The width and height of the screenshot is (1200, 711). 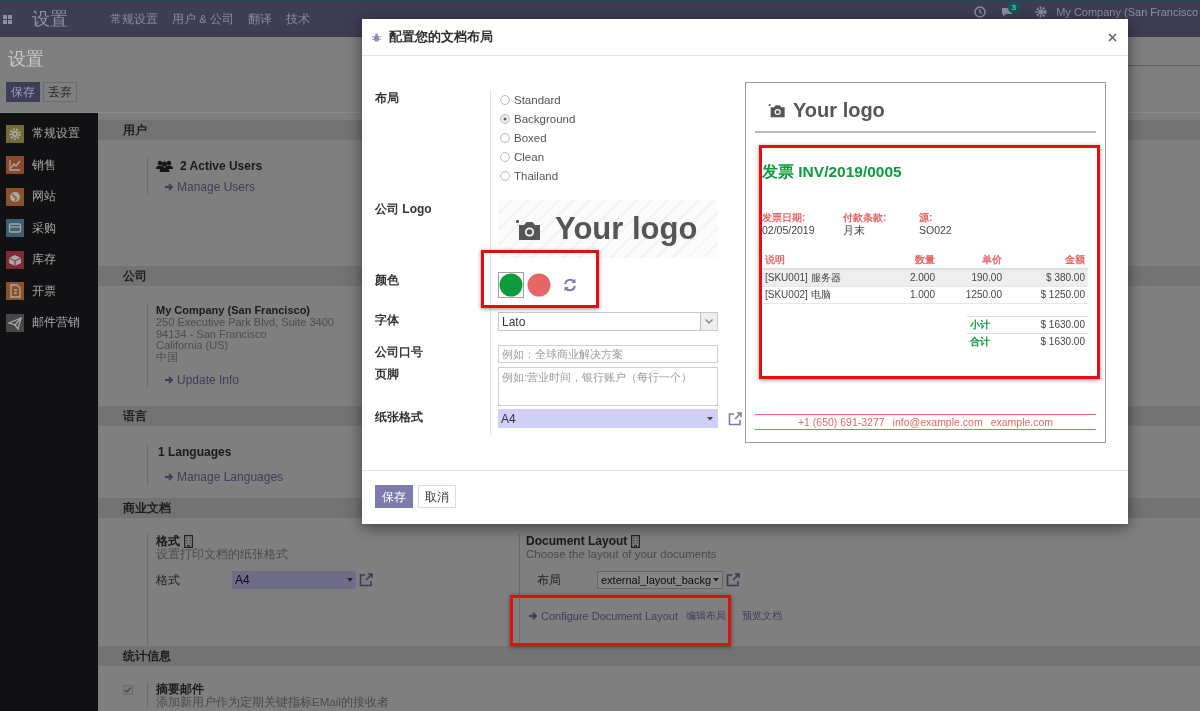 What do you see at coordinates (536, 175) in the screenshot?
I see `radio-label: Thailand` at bounding box center [536, 175].